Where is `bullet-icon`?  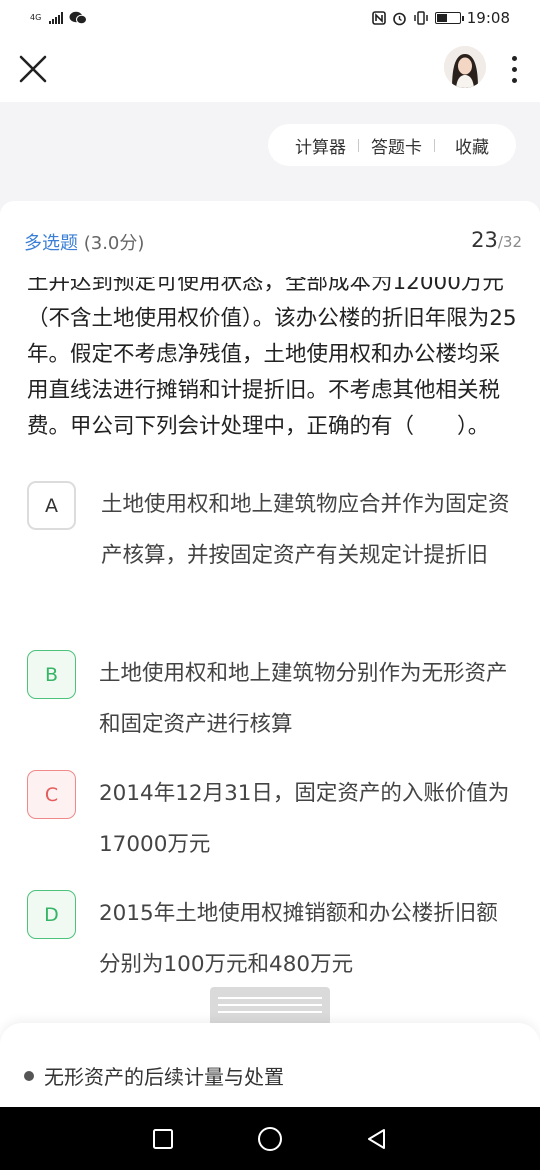 bullet-icon is located at coordinates (29, 1075).